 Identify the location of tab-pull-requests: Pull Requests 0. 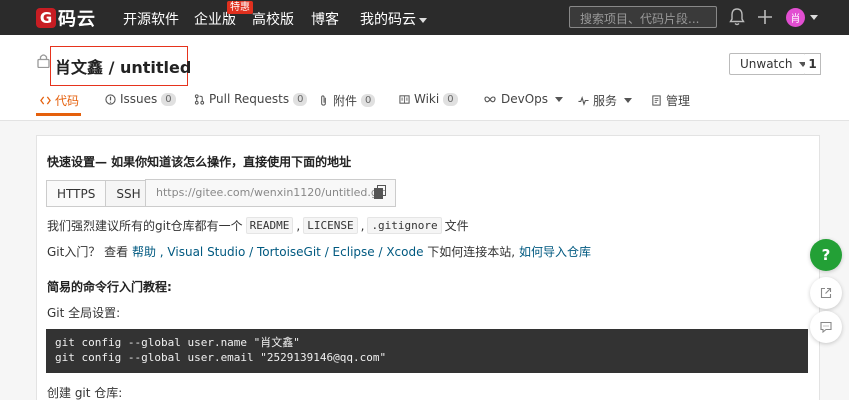
(251, 99).